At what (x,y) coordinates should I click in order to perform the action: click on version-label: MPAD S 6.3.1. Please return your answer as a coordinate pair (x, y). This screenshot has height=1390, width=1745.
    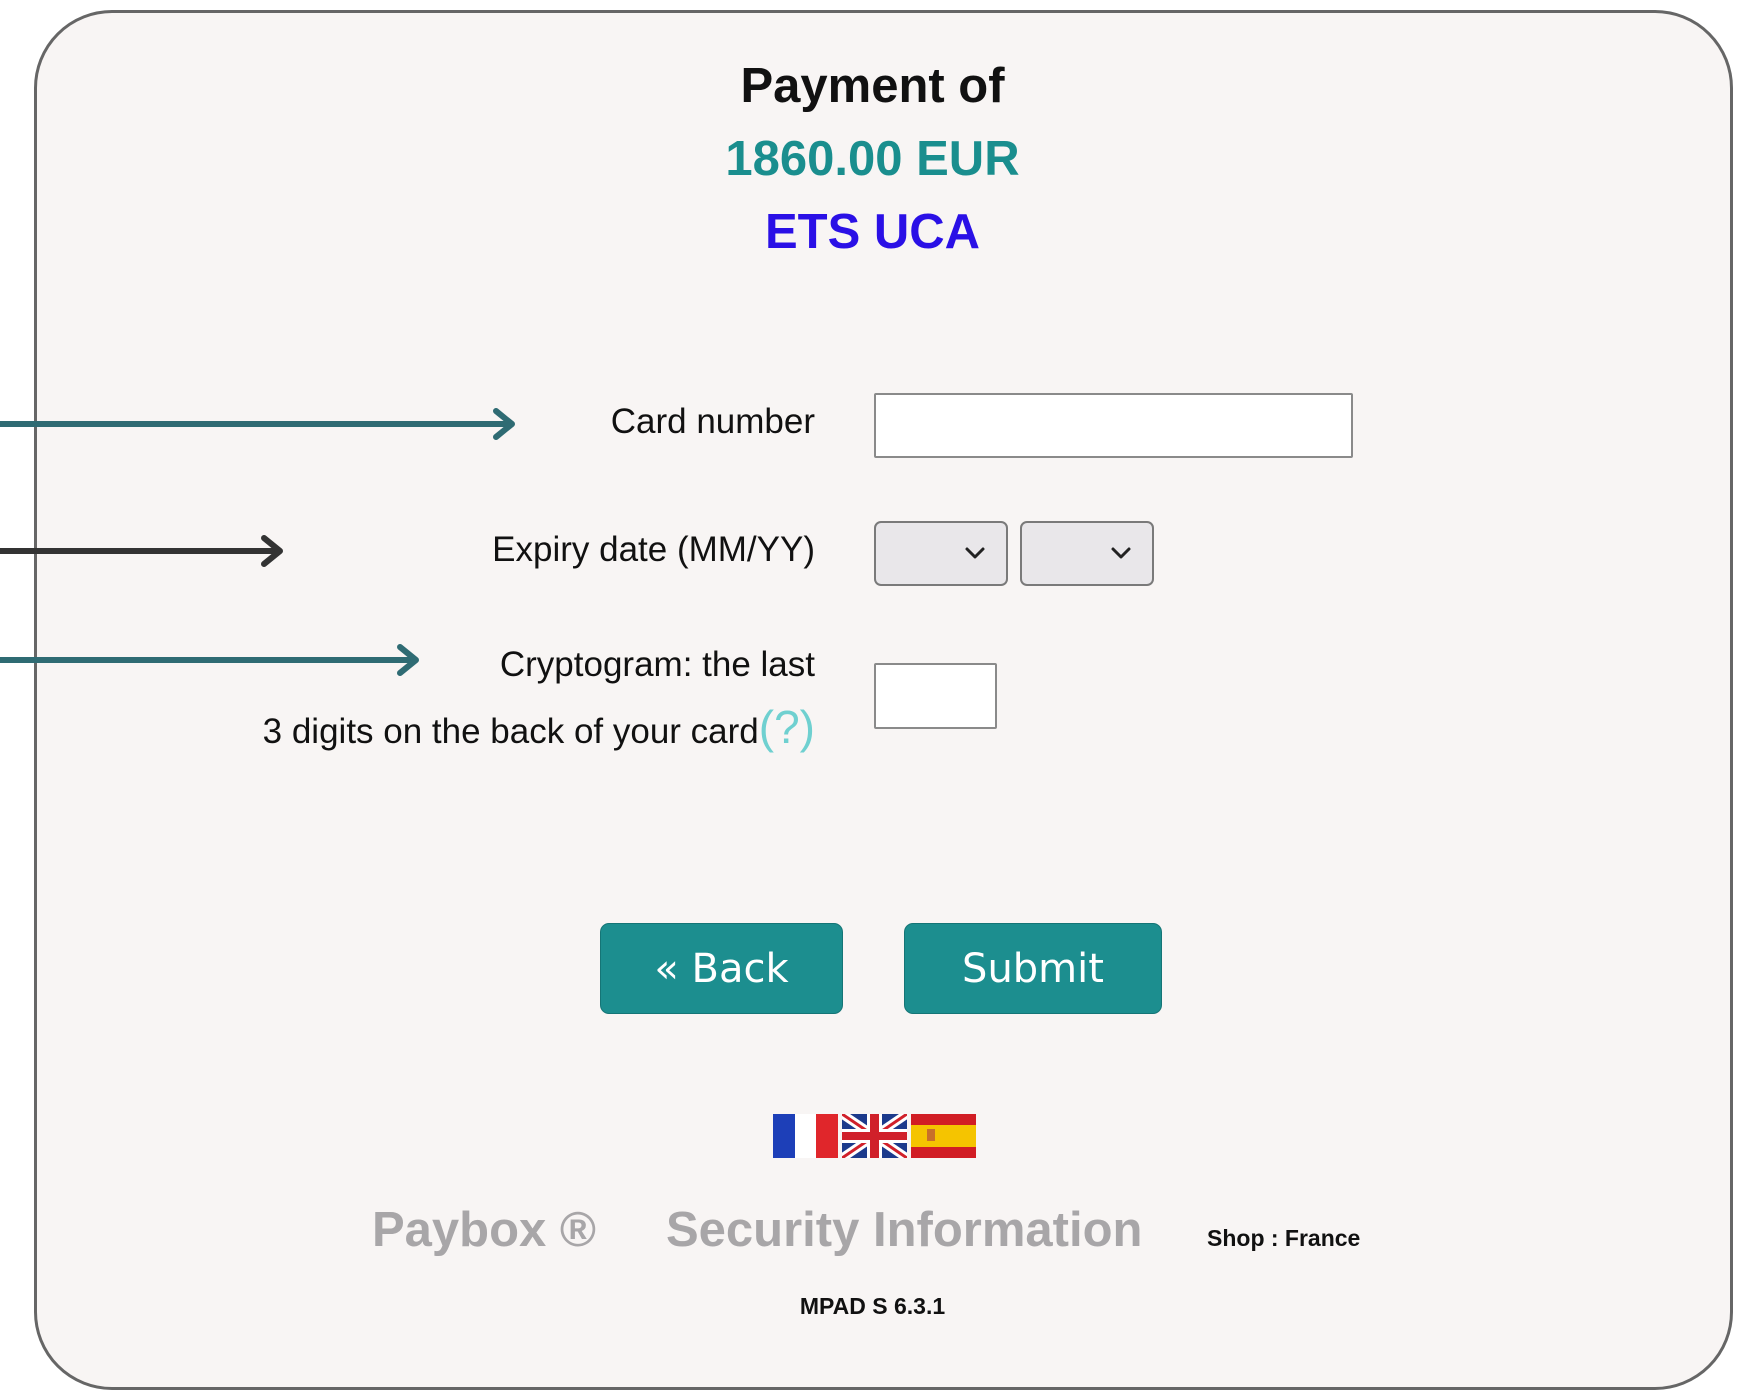
    Looking at the image, I should click on (872, 1306).